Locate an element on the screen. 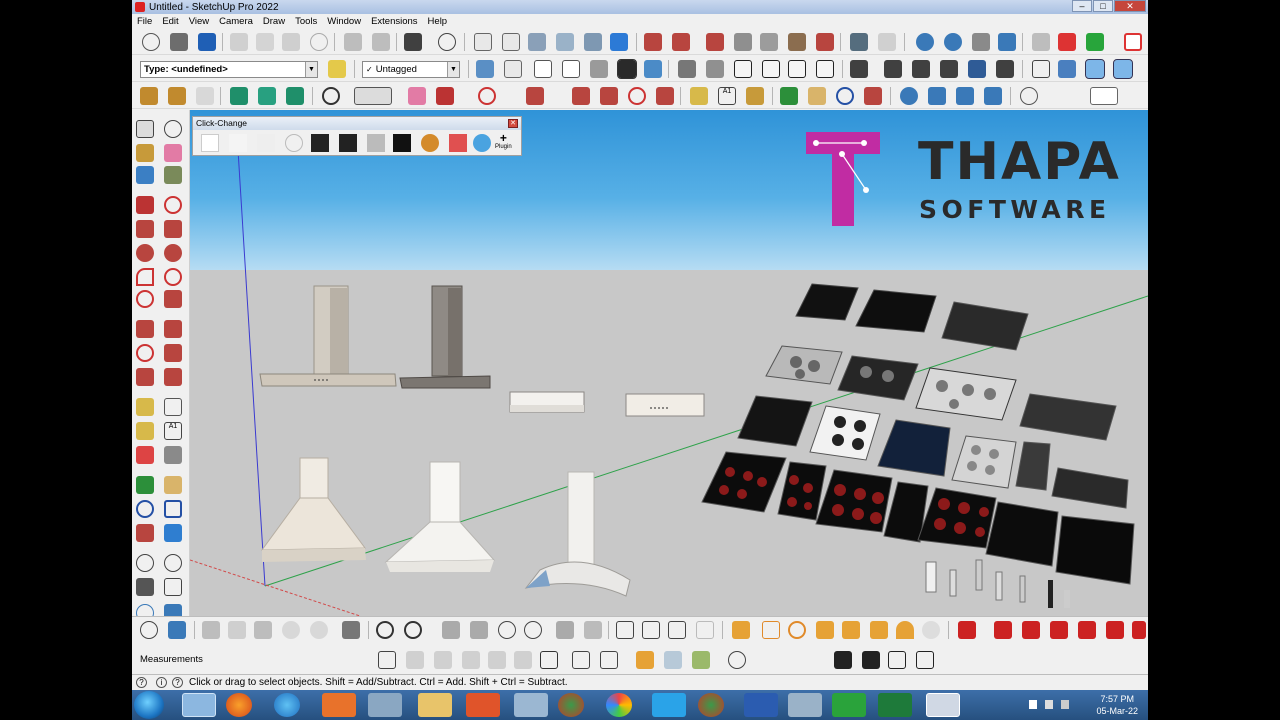 Image resolution: width=1280 pixels, height=720 pixels. sample-icon is located at coordinates (173, 175).